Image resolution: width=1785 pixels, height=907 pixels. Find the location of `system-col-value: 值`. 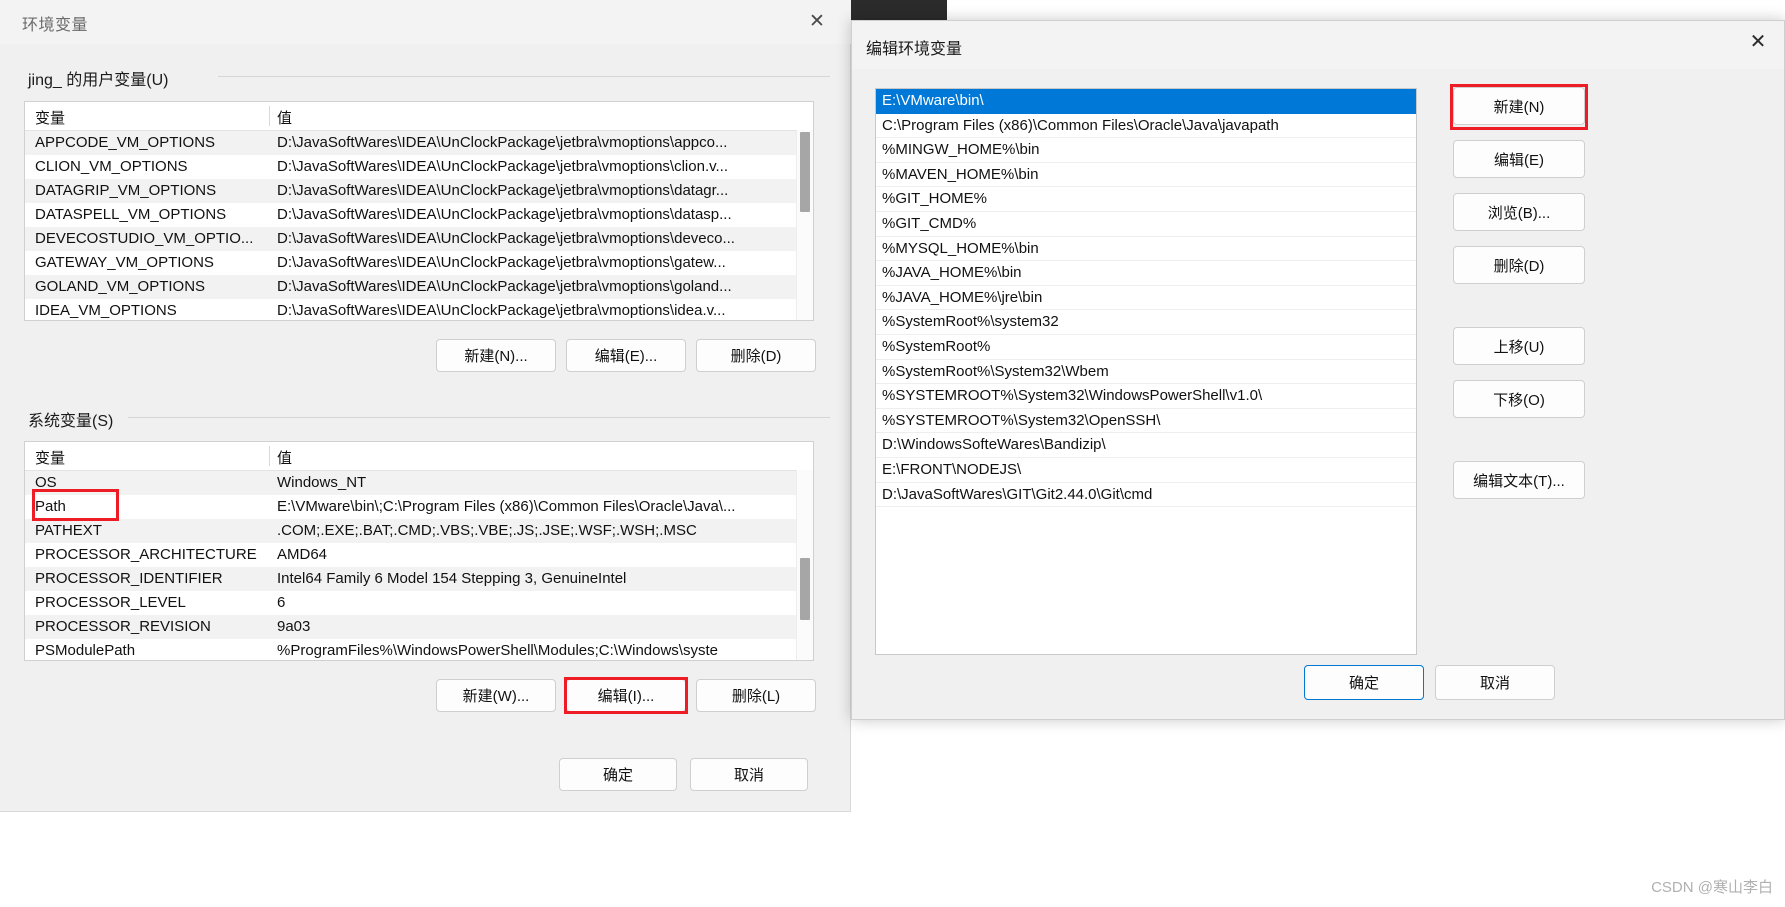

system-col-value: 值 is located at coordinates (285, 458).